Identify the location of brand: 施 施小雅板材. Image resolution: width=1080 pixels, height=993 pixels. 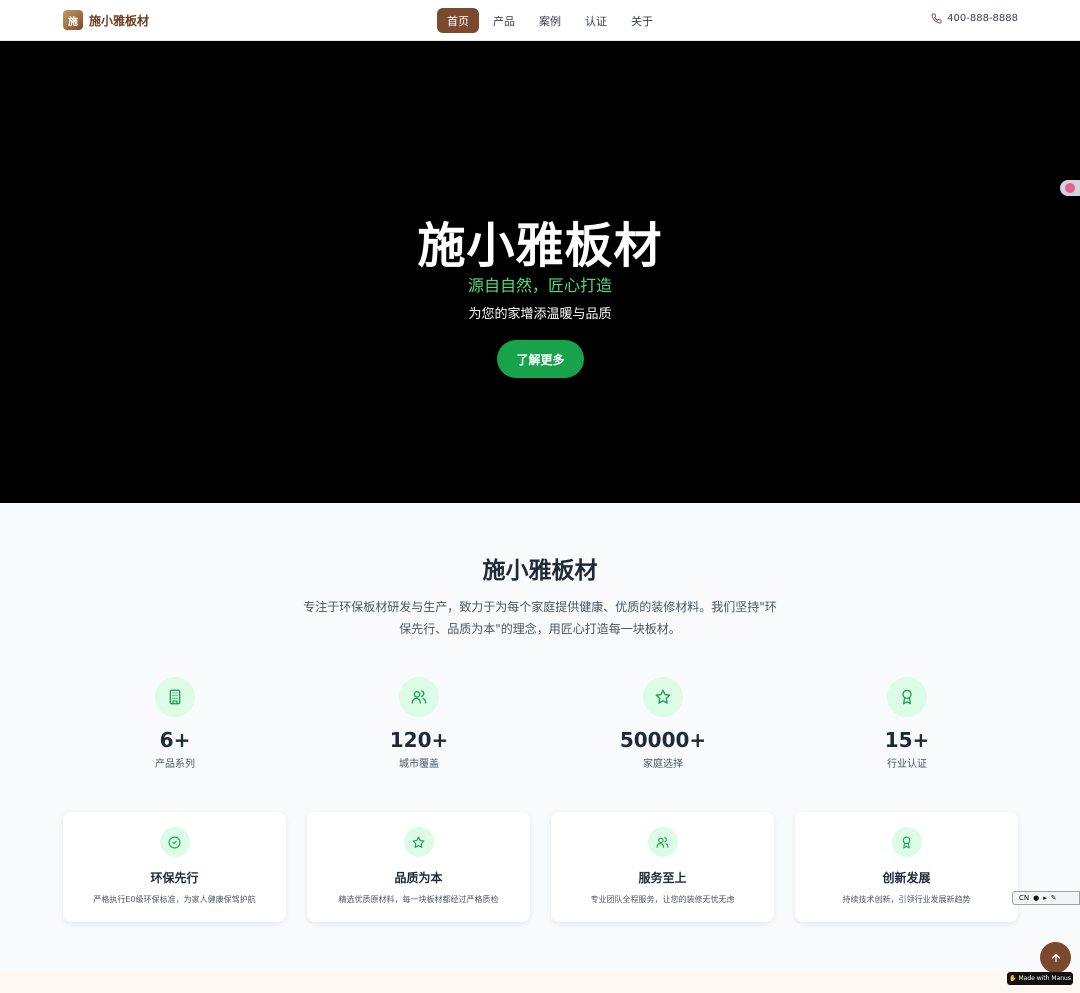
(106, 20).